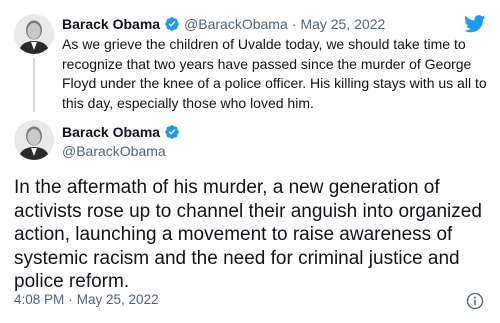 This screenshot has width=500, height=323. I want to click on tweet-text-line: police reform., so click(72, 281).